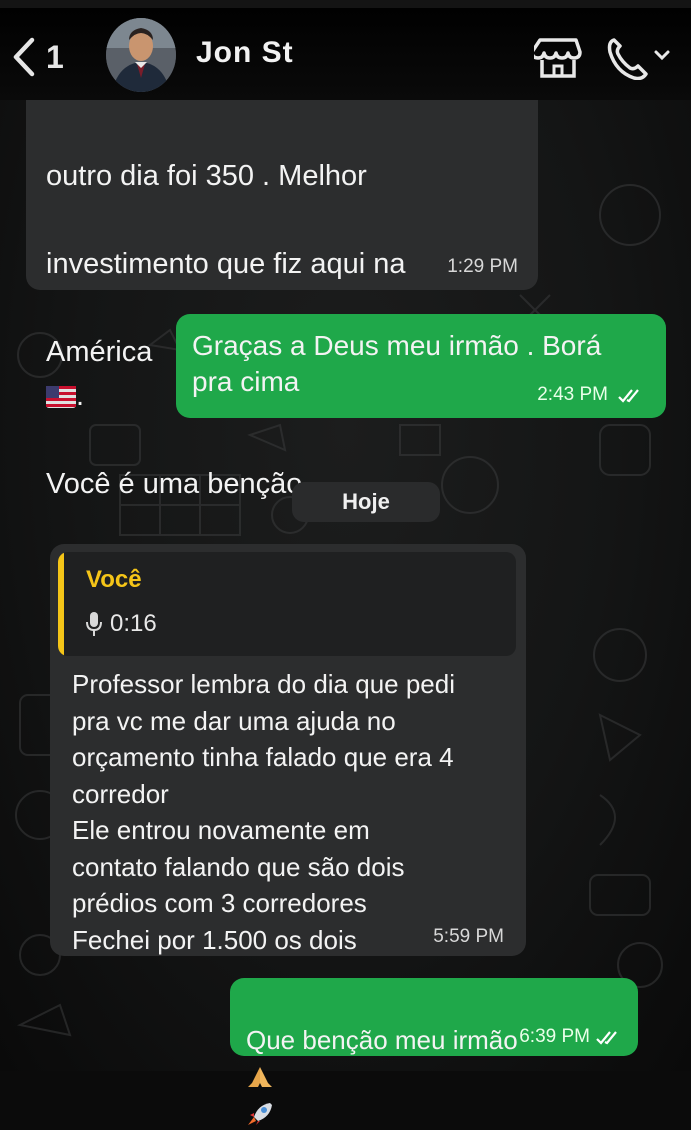  What do you see at coordinates (133, 623) in the screenshot?
I see `quote-duration: 0:16` at bounding box center [133, 623].